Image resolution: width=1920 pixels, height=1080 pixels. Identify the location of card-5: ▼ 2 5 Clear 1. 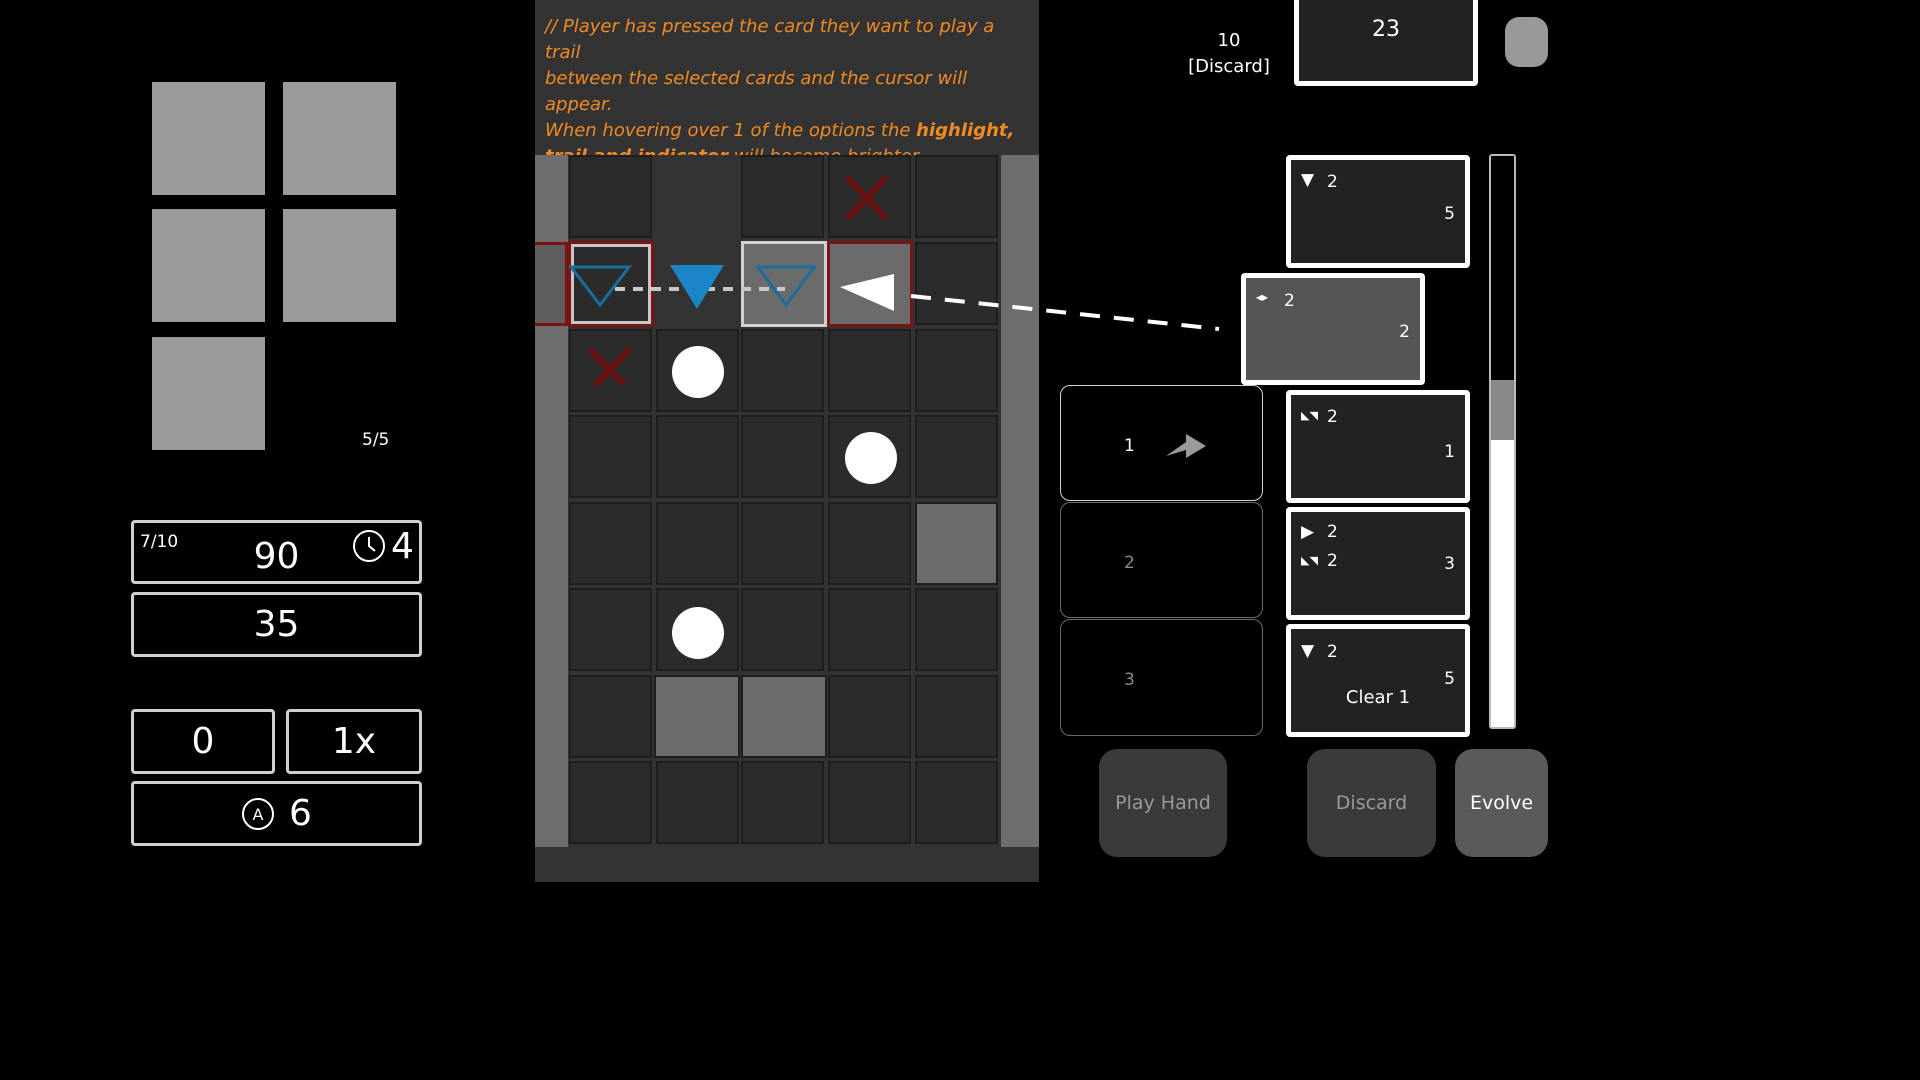
(1378, 680).